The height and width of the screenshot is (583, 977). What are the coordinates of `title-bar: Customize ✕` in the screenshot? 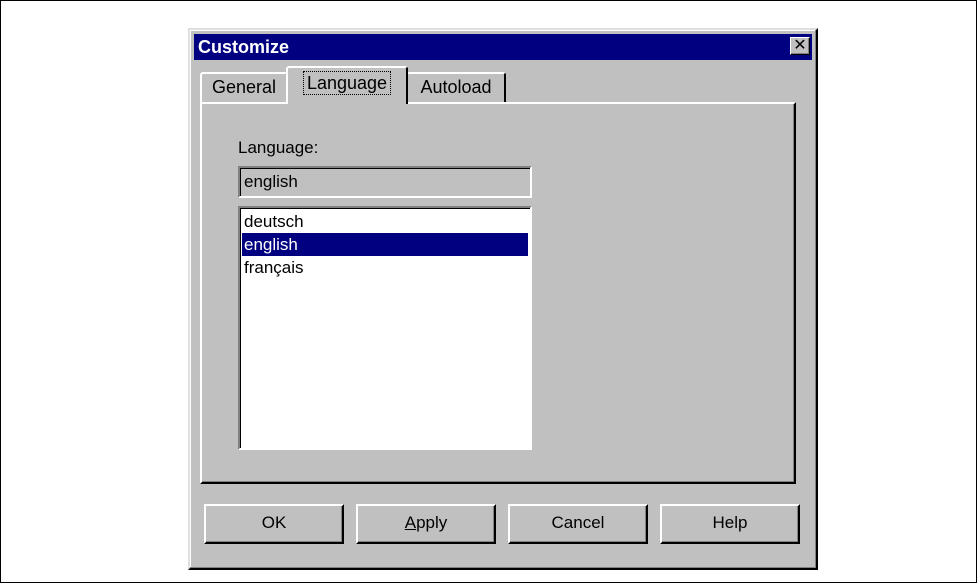 It's located at (503, 47).